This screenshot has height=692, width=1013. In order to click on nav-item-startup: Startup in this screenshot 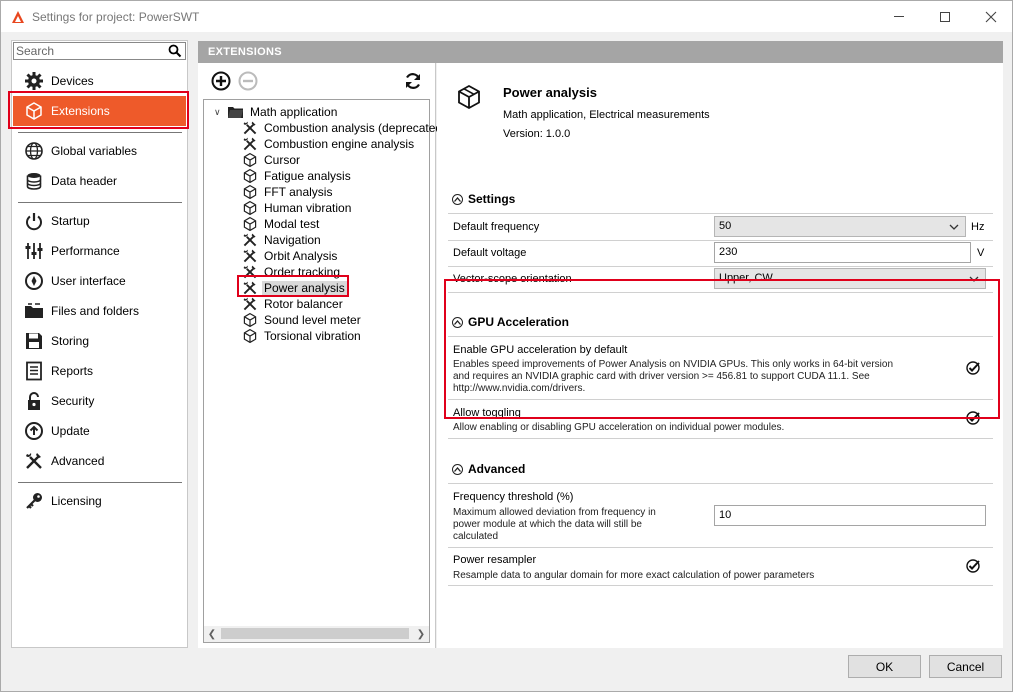, I will do `click(99, 221)`.